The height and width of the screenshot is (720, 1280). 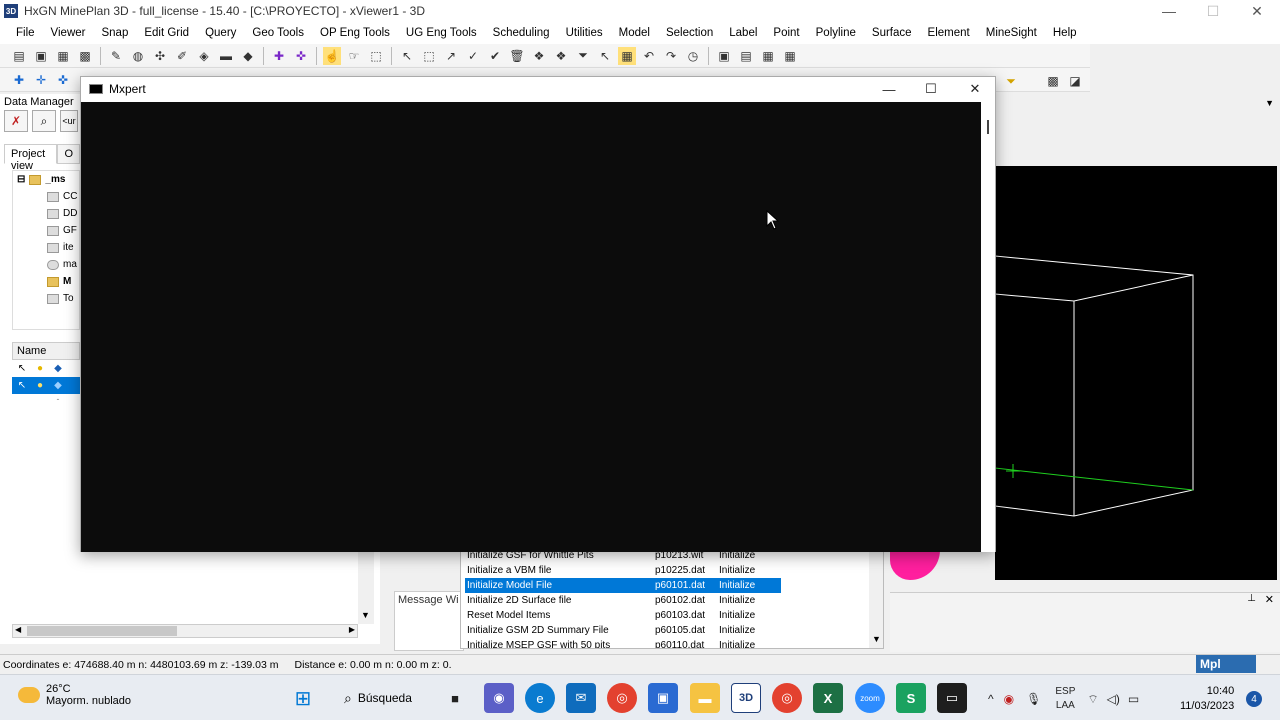 What do you see at coordinates (46, 385) in the screenshot?
I see `layer-row-selected: ↖ ● ◆` at bounding box center [46, 385].